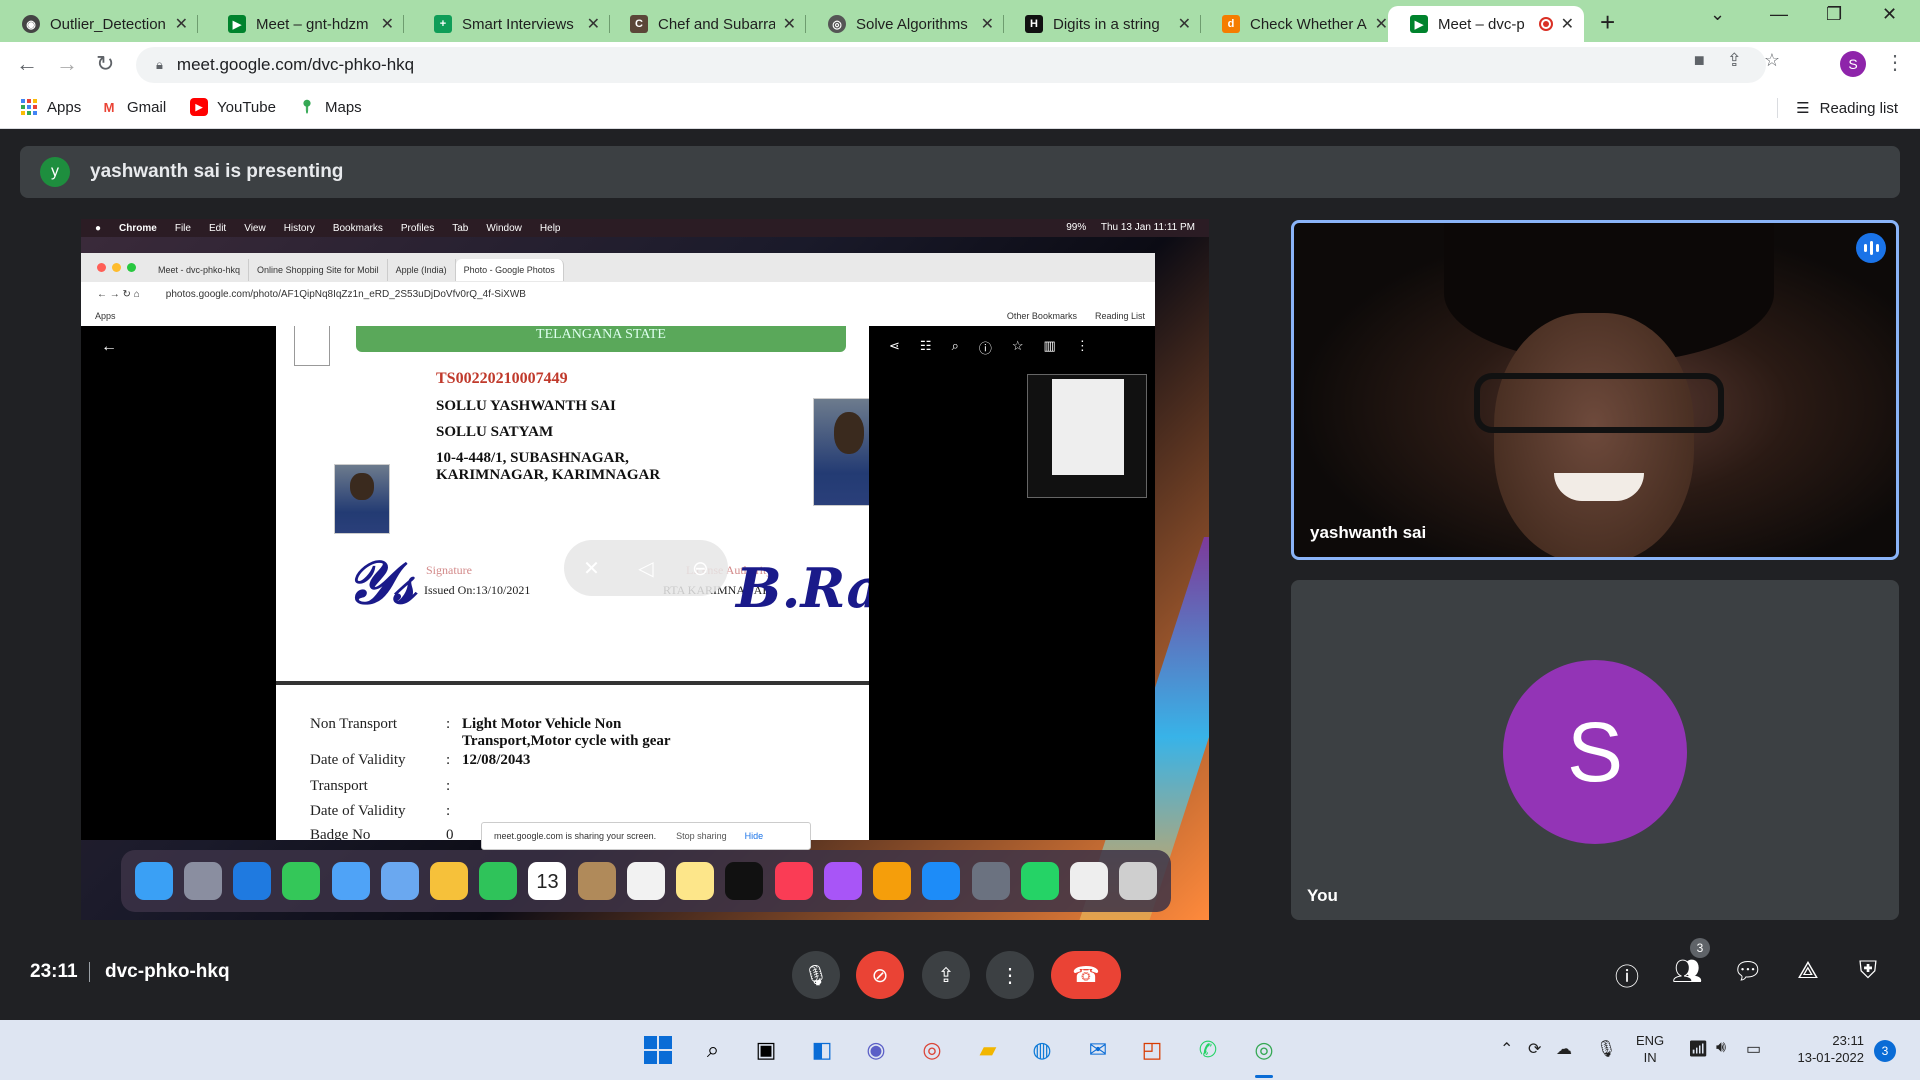 The height and width of the screenshot is (1080, 1920). I want to click on tab-outlier-detection: ◉ Outlier_Detection ✕, so click(99, 24).